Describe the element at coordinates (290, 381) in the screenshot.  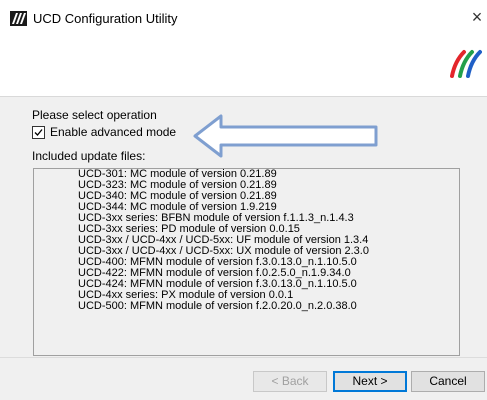
I see `back-button: < Back` at that location.